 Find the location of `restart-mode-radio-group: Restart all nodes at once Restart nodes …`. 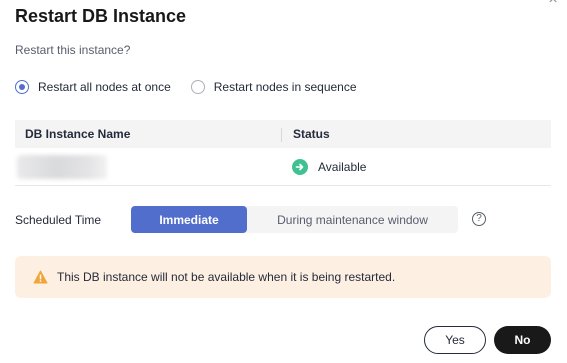

restart-mode-radio-group: Restart all nodes at once Restart nodes … is located at coordinates (196, 87).